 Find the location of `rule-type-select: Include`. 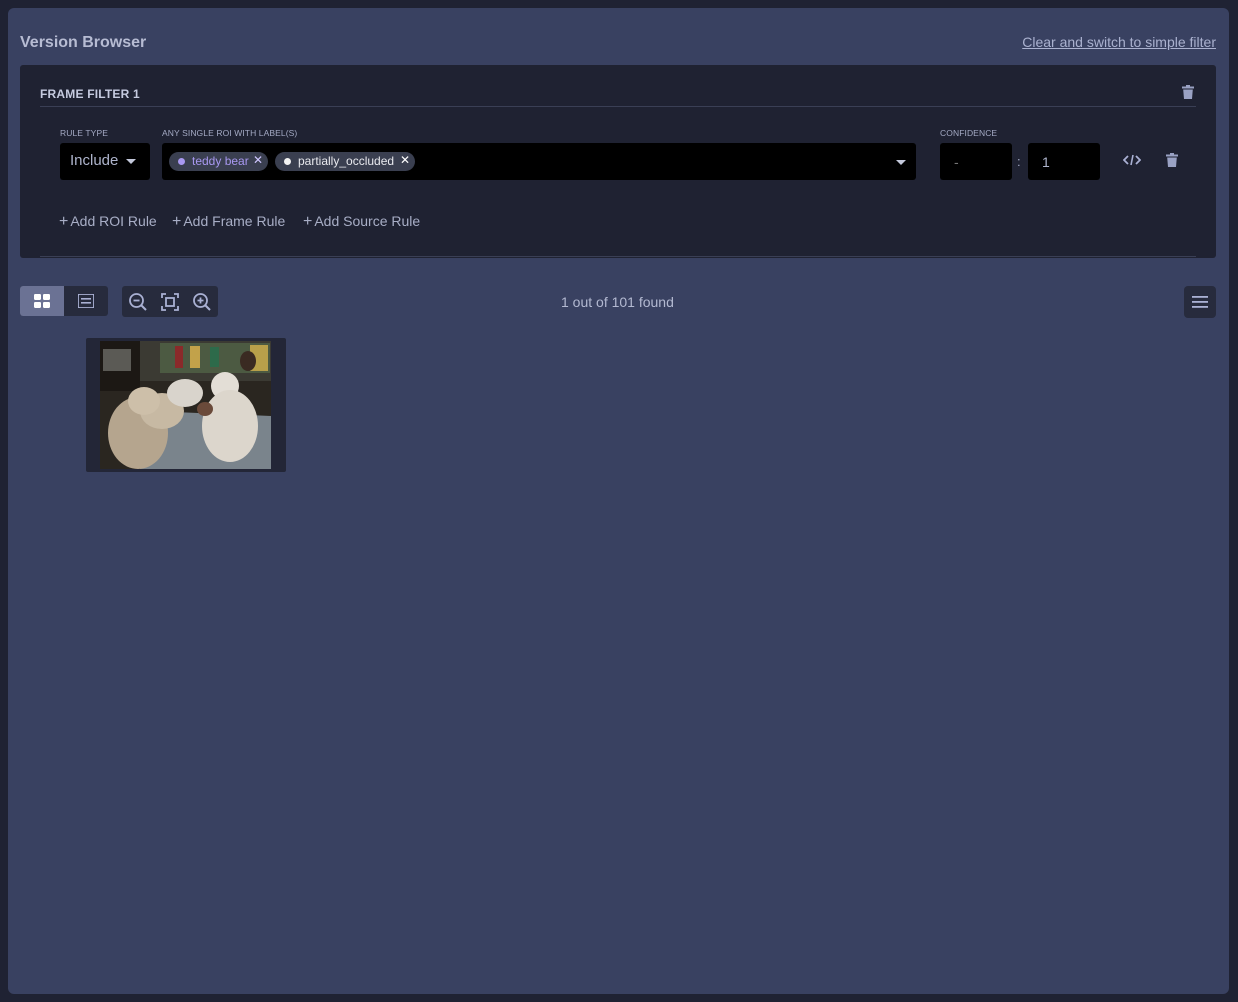

rule-type-select: Include is located at coordinates (105, 161).